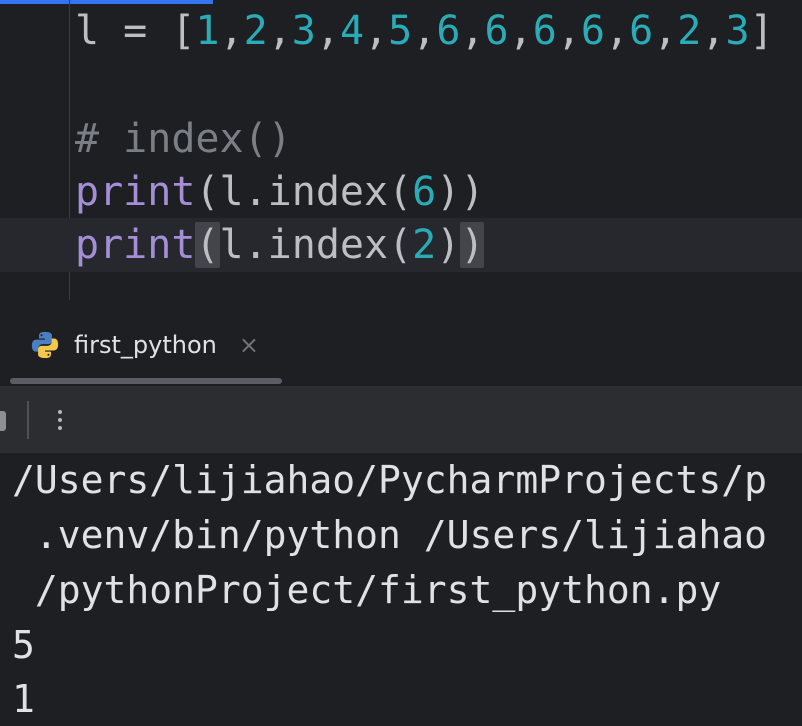  Describe the element at coordinates (316, 245) in the screenshot. I see `code-token-plain: l.index(` at that location.